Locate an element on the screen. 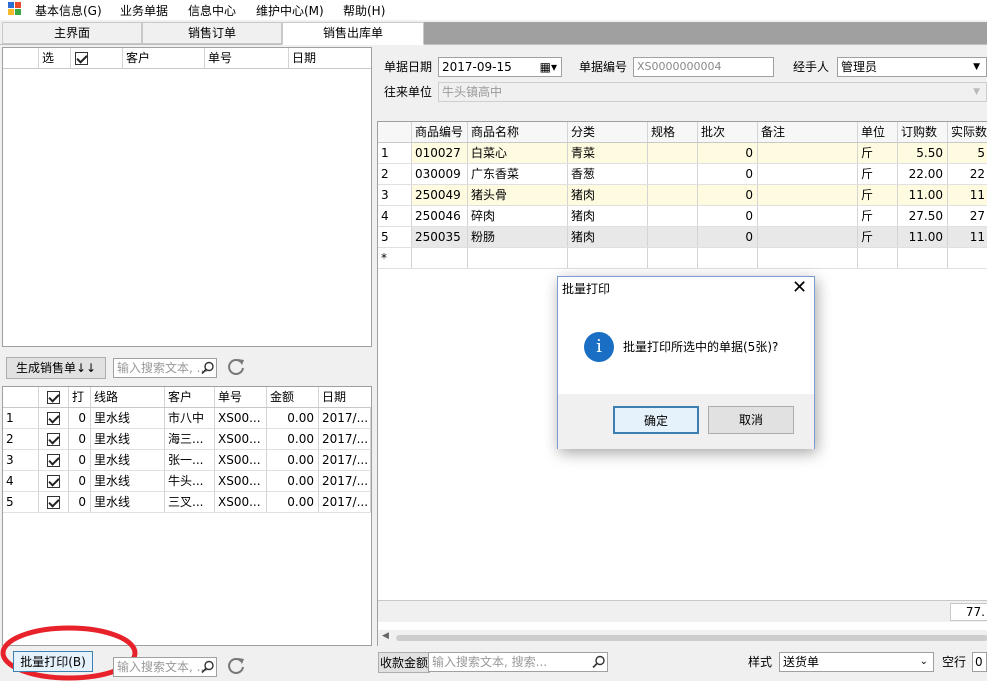 Image resolution: width=987 pixels, height=681 pixels. tab-sales-outbound: 销售出库单 is located at coordinates (353, 33).